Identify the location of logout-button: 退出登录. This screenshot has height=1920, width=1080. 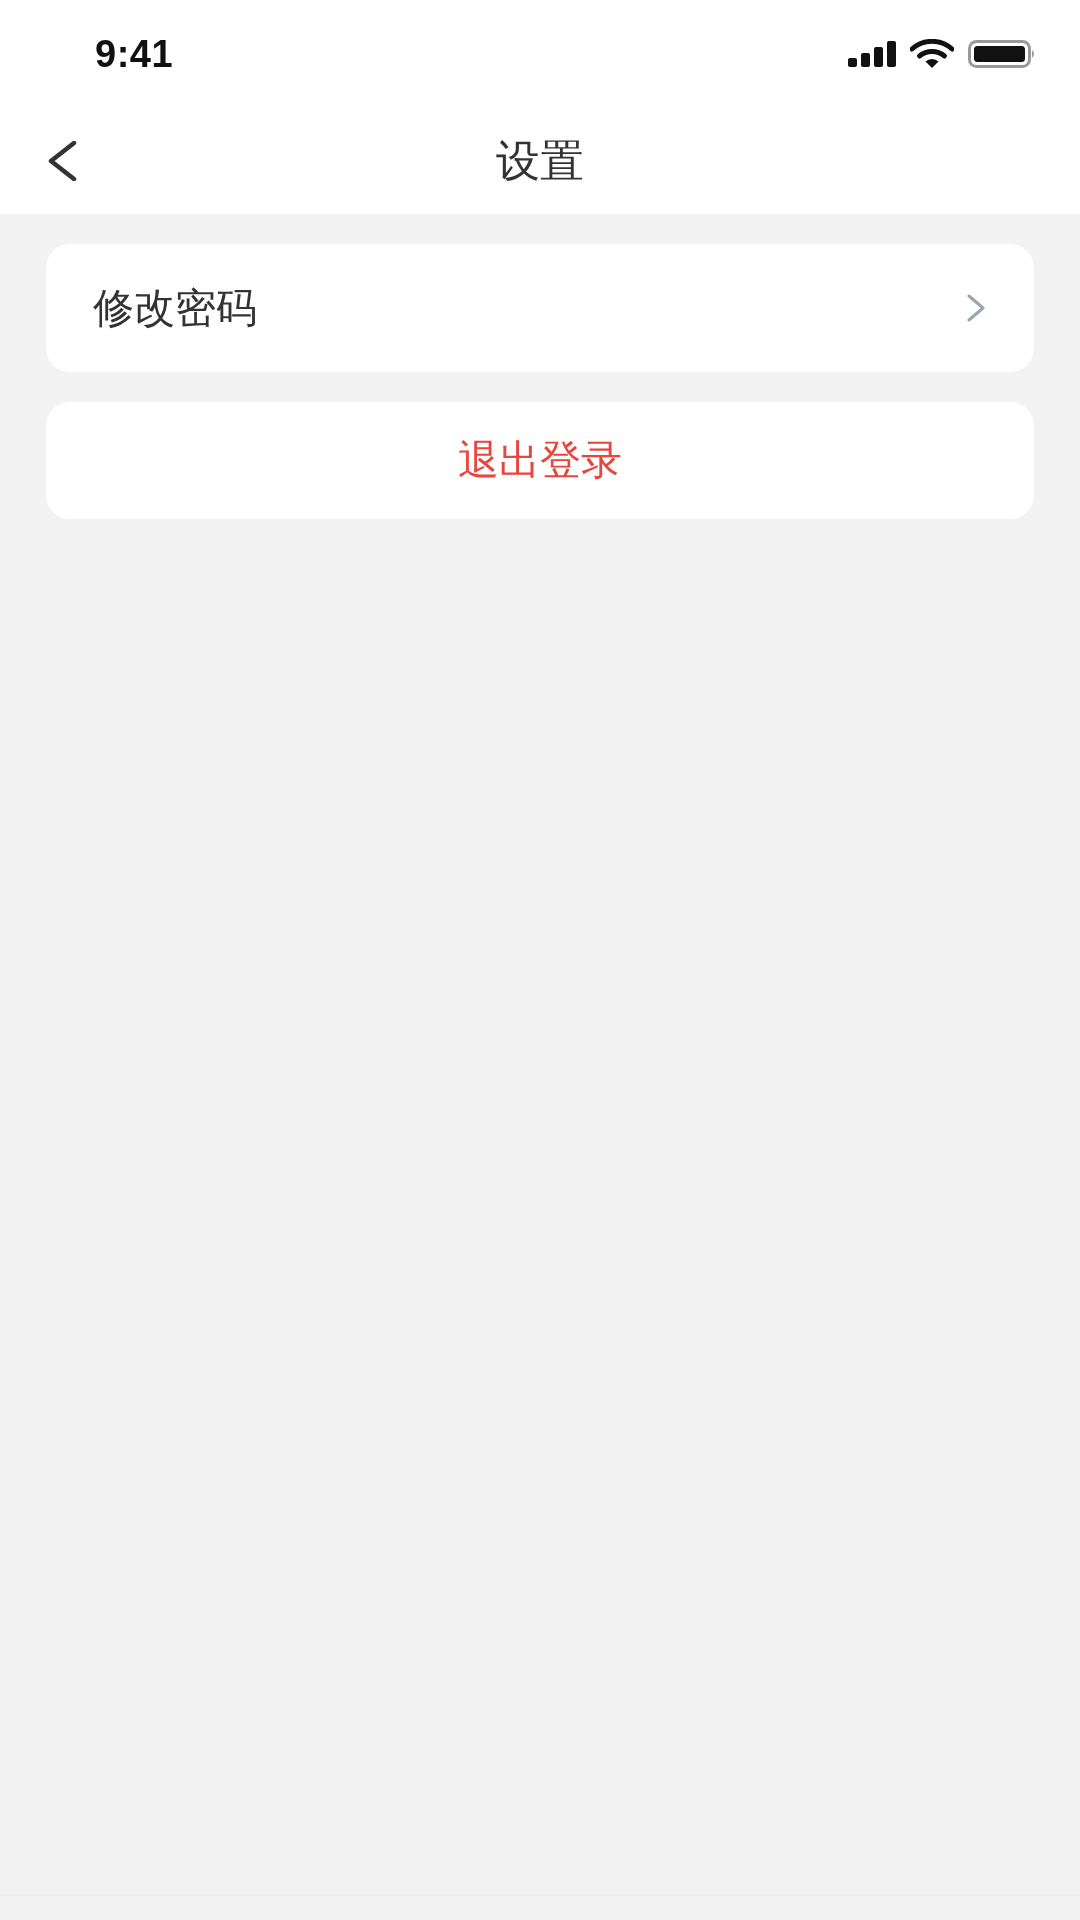
(540, 460).